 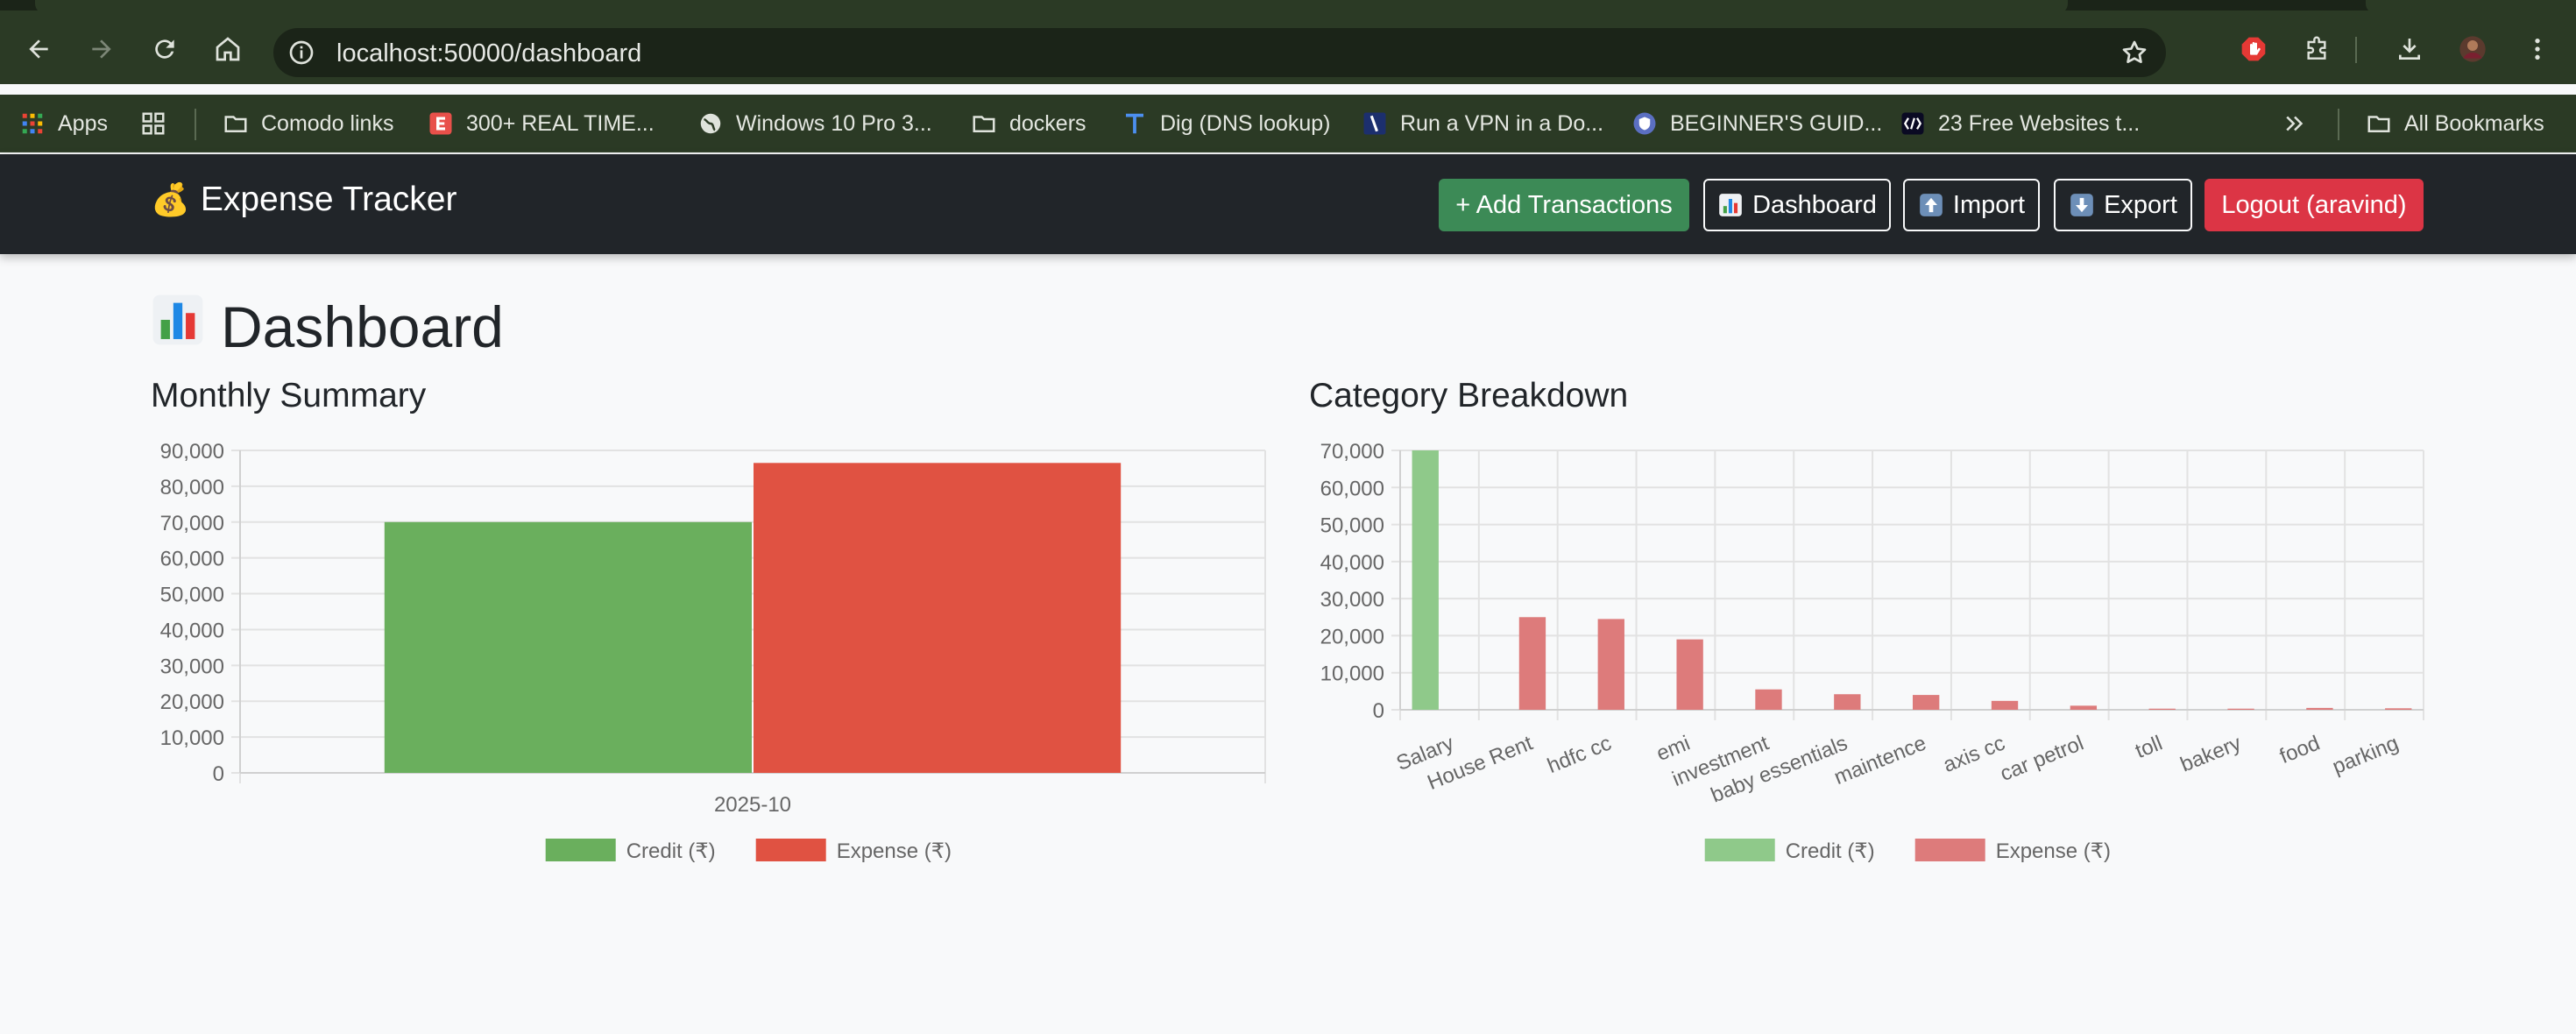 What do you see at coordinates (2365, 756) in the screenshot?
I see `x-tick-label: parking` at bounding box center [2365, 756].